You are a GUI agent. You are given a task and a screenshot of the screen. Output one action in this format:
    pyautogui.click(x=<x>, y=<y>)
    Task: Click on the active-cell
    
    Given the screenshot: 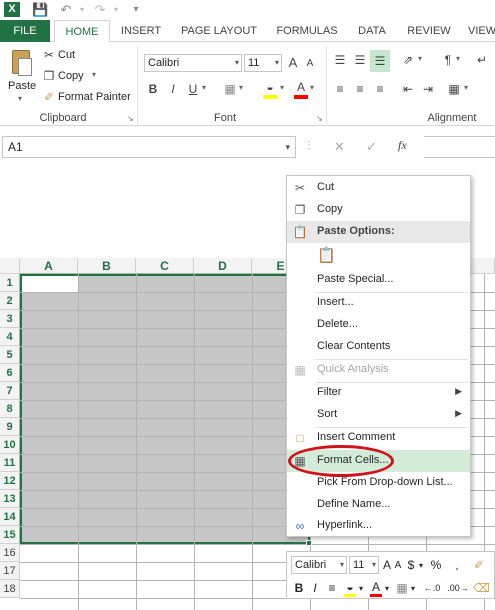 What is the action you would take?
    pyautogui.click(x=50, y=284)
    